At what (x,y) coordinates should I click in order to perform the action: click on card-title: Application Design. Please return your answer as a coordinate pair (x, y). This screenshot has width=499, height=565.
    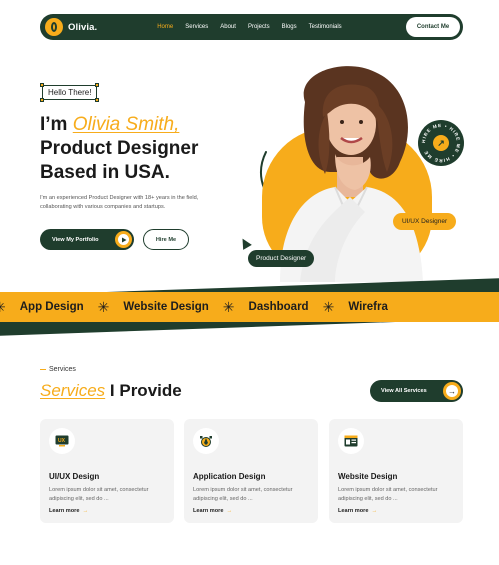
    Looking at the image, I should click on (229, 476).